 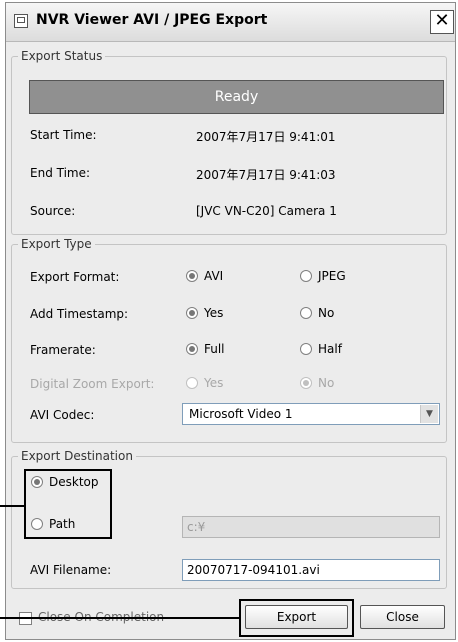 What do you see at coordinates (63, 135) in the screenshot?
I see `start-time-label: Start Time:` at bounding box center [63, 135].